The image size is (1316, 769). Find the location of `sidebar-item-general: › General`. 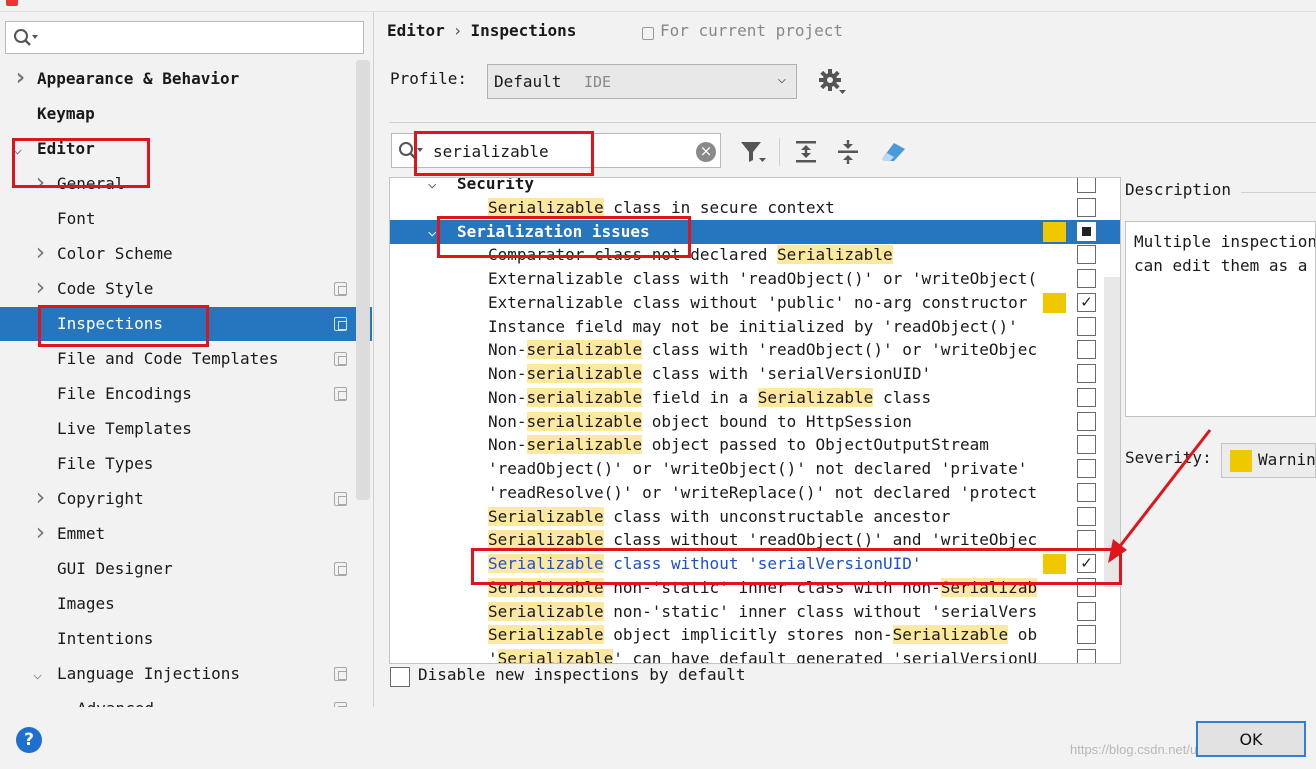

sidebar-item-general: › General is located at coordinates (178, 184).